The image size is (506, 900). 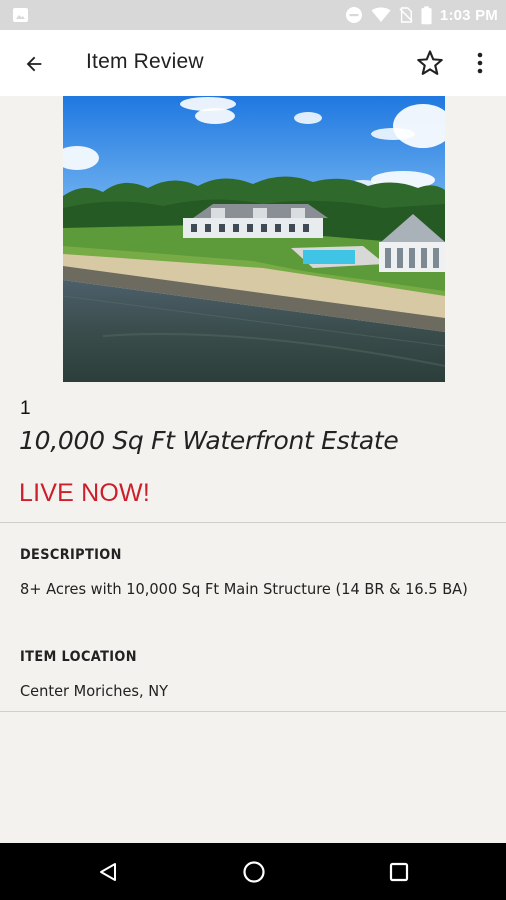 I want to click on nav-home-button, so click(x=254, y=872).